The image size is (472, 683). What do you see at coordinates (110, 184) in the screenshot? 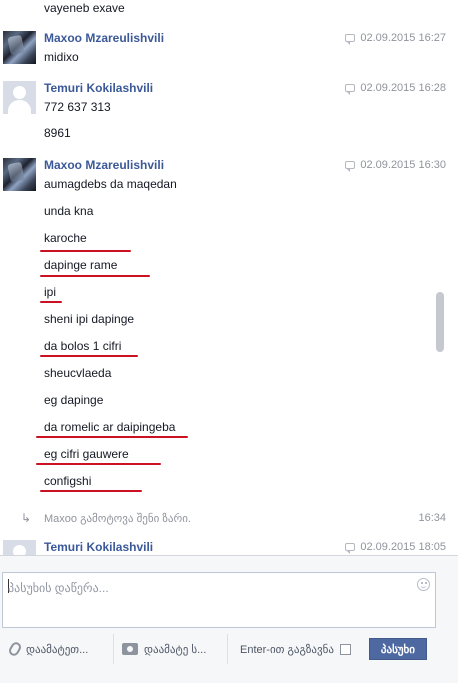
I see `message-text: aumagdebs da maqedan` at bounding box center [110, 184].